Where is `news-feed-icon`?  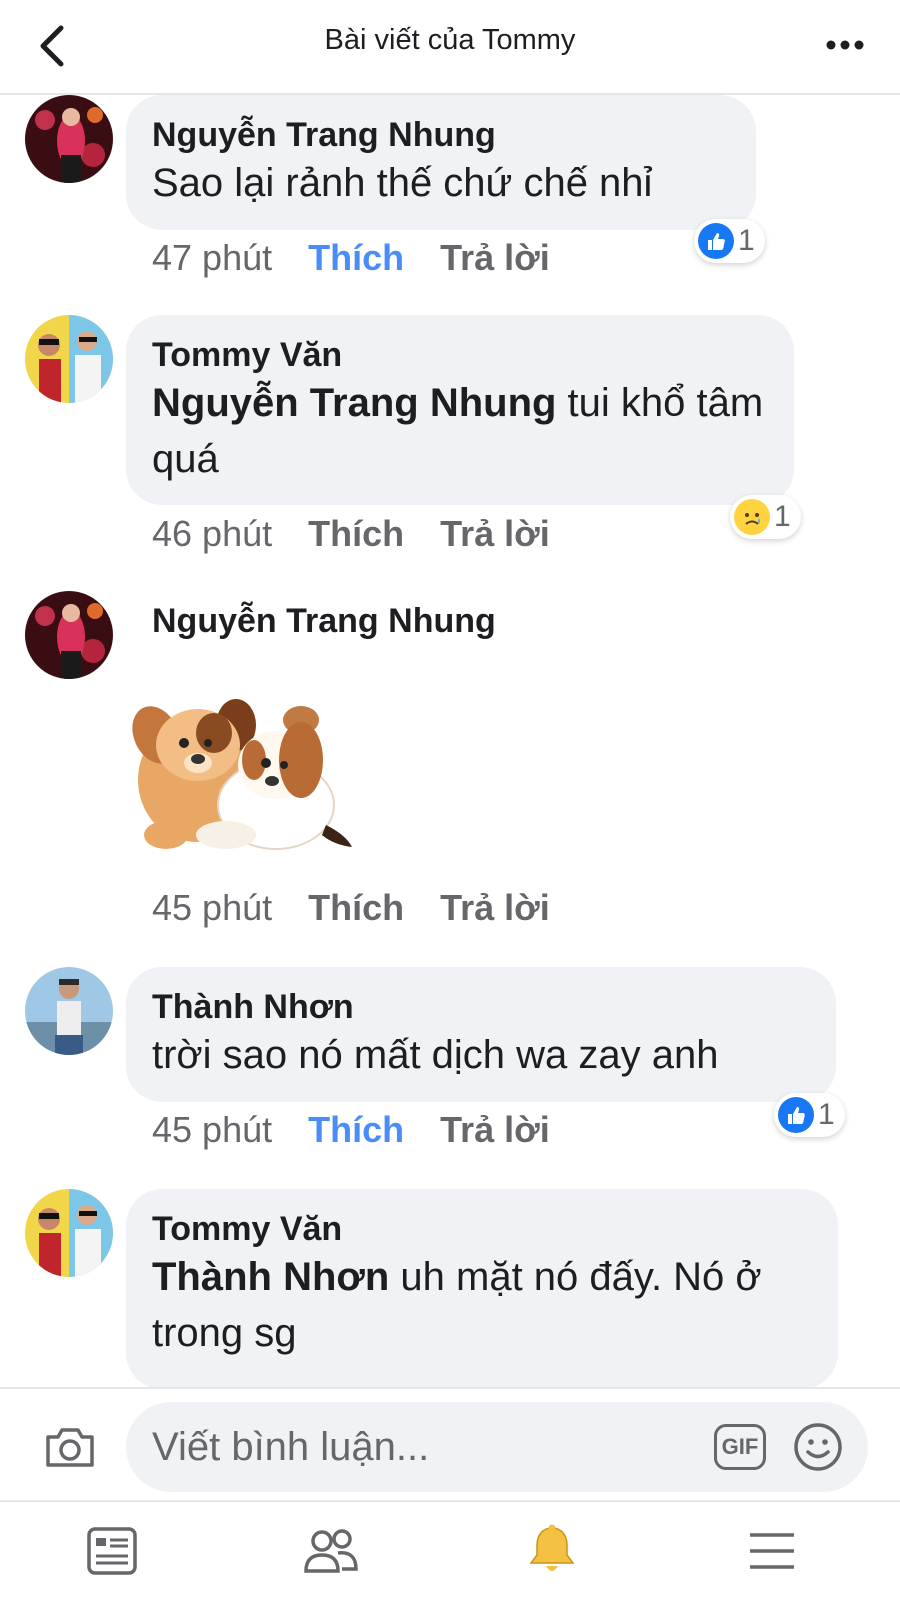
news-feed-icon is located at coordinates (112, 1551).